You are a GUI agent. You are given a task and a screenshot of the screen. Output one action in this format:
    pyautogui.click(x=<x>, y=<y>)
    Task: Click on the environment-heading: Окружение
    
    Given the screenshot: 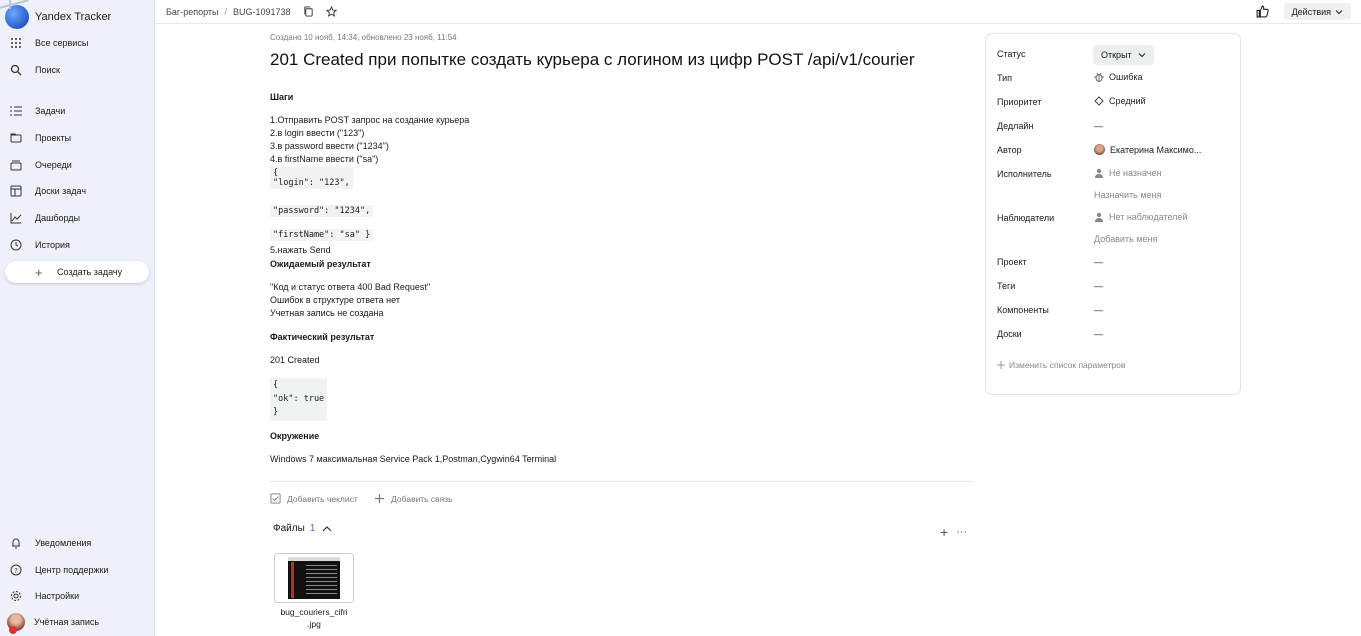 What is the action you would take?
    pyautogui.click(x=295, y=436)
    